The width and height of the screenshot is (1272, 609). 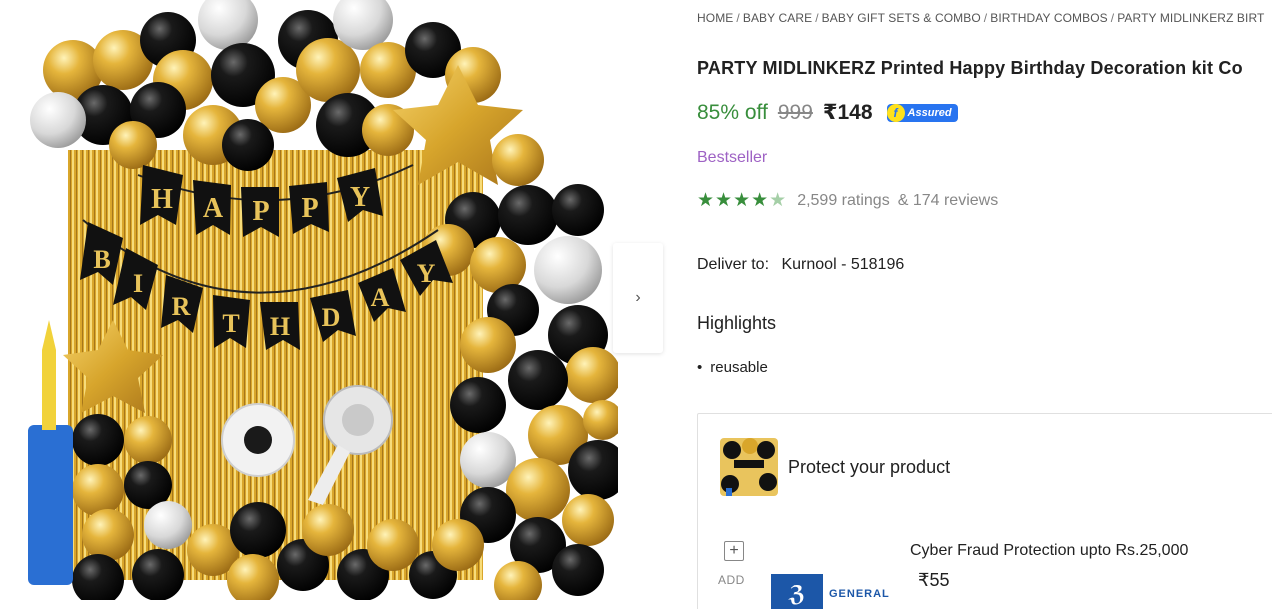 What do you see at coordinates (795, 112) in the screenshot?
I see `original-price: 999` at bounding box center [795, 112].